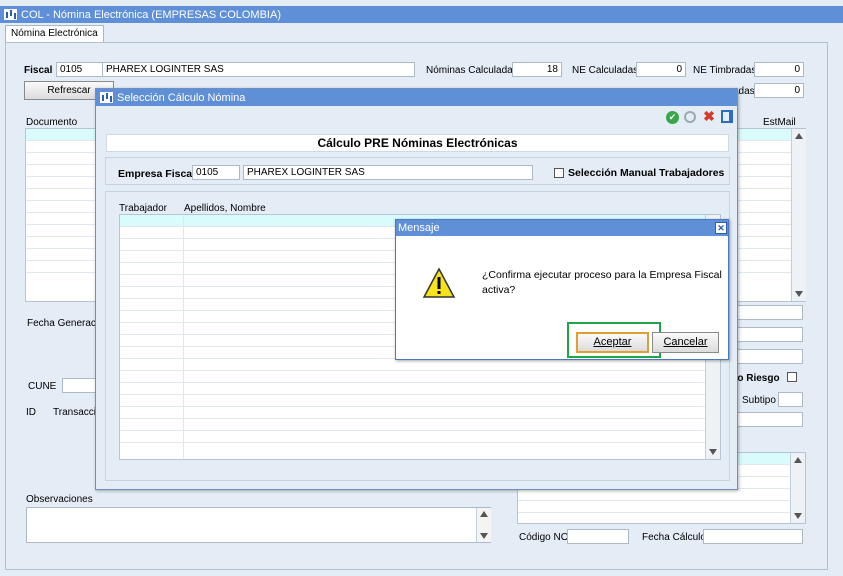 The image size is (843, 576). I want to click on message-title: Mensaje, so click(419, 228).